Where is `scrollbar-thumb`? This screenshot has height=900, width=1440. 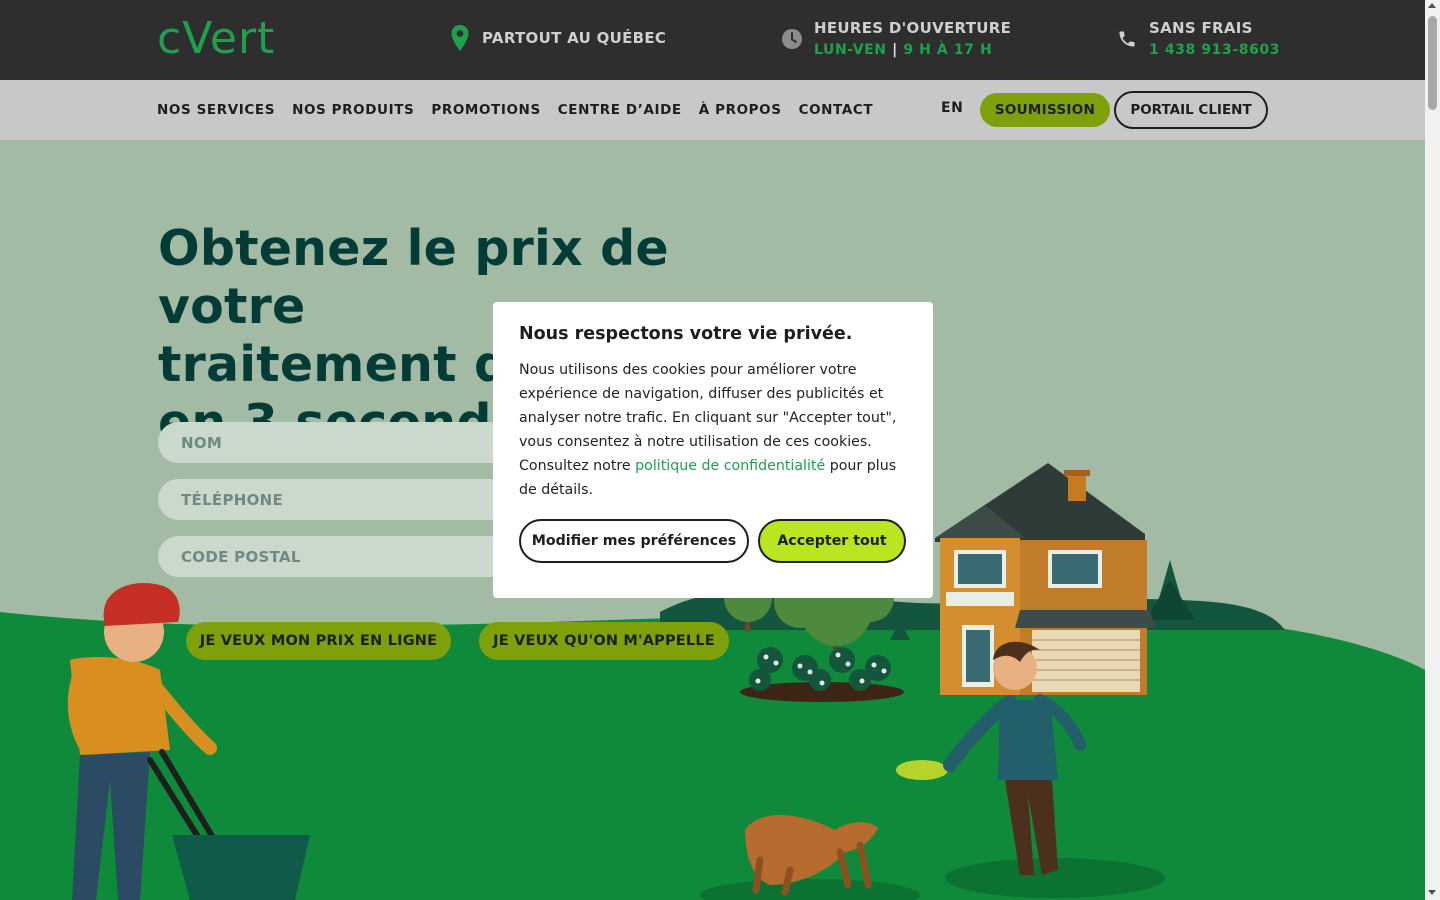 scrollbar-thumb is located at coordinates (1432, 63).